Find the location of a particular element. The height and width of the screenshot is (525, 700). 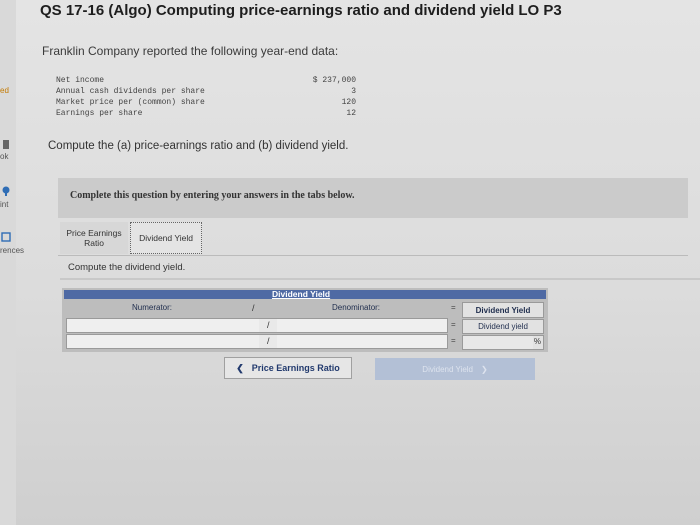

prev-tab-button: ❮ Price Earnings Ratio is located at coordinates (288, 368).